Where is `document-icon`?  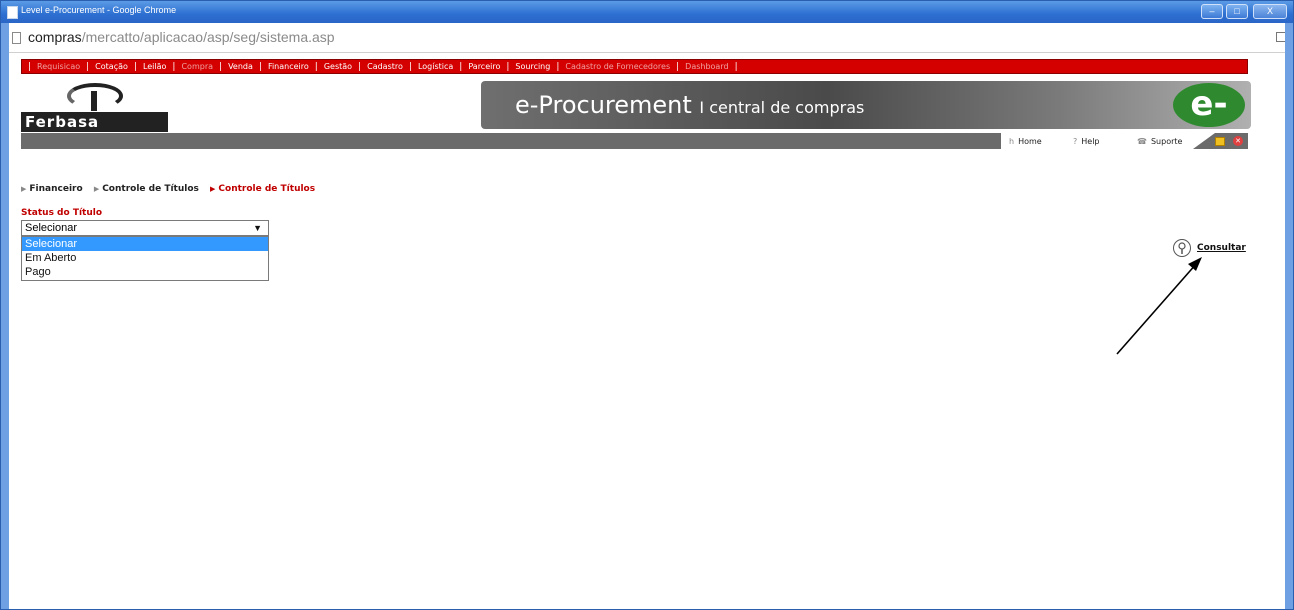
document-icon is located at coordinates (16, 38).